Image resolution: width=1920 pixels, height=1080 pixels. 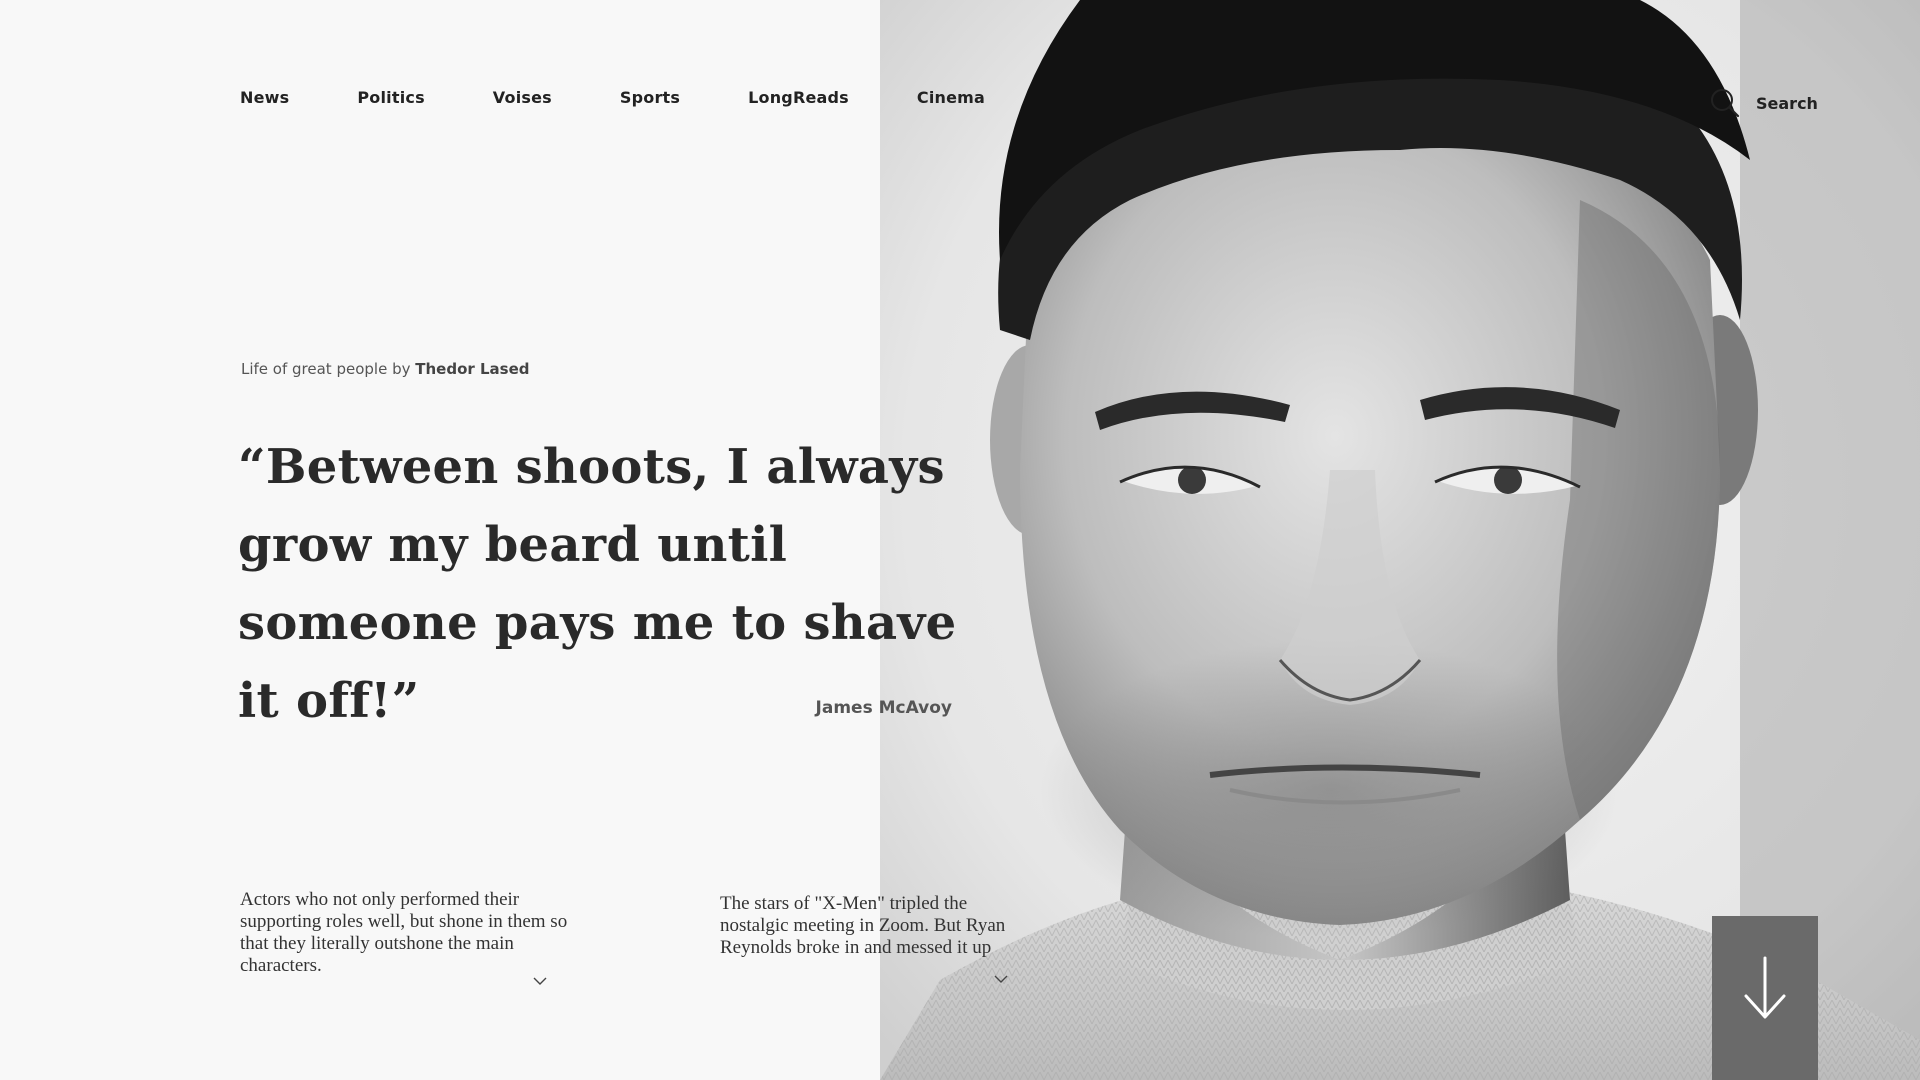 What do you see at coordinates (264, 97) in the screenshot?
I see `nav-item-news: News` at bounding box center [264, 97].